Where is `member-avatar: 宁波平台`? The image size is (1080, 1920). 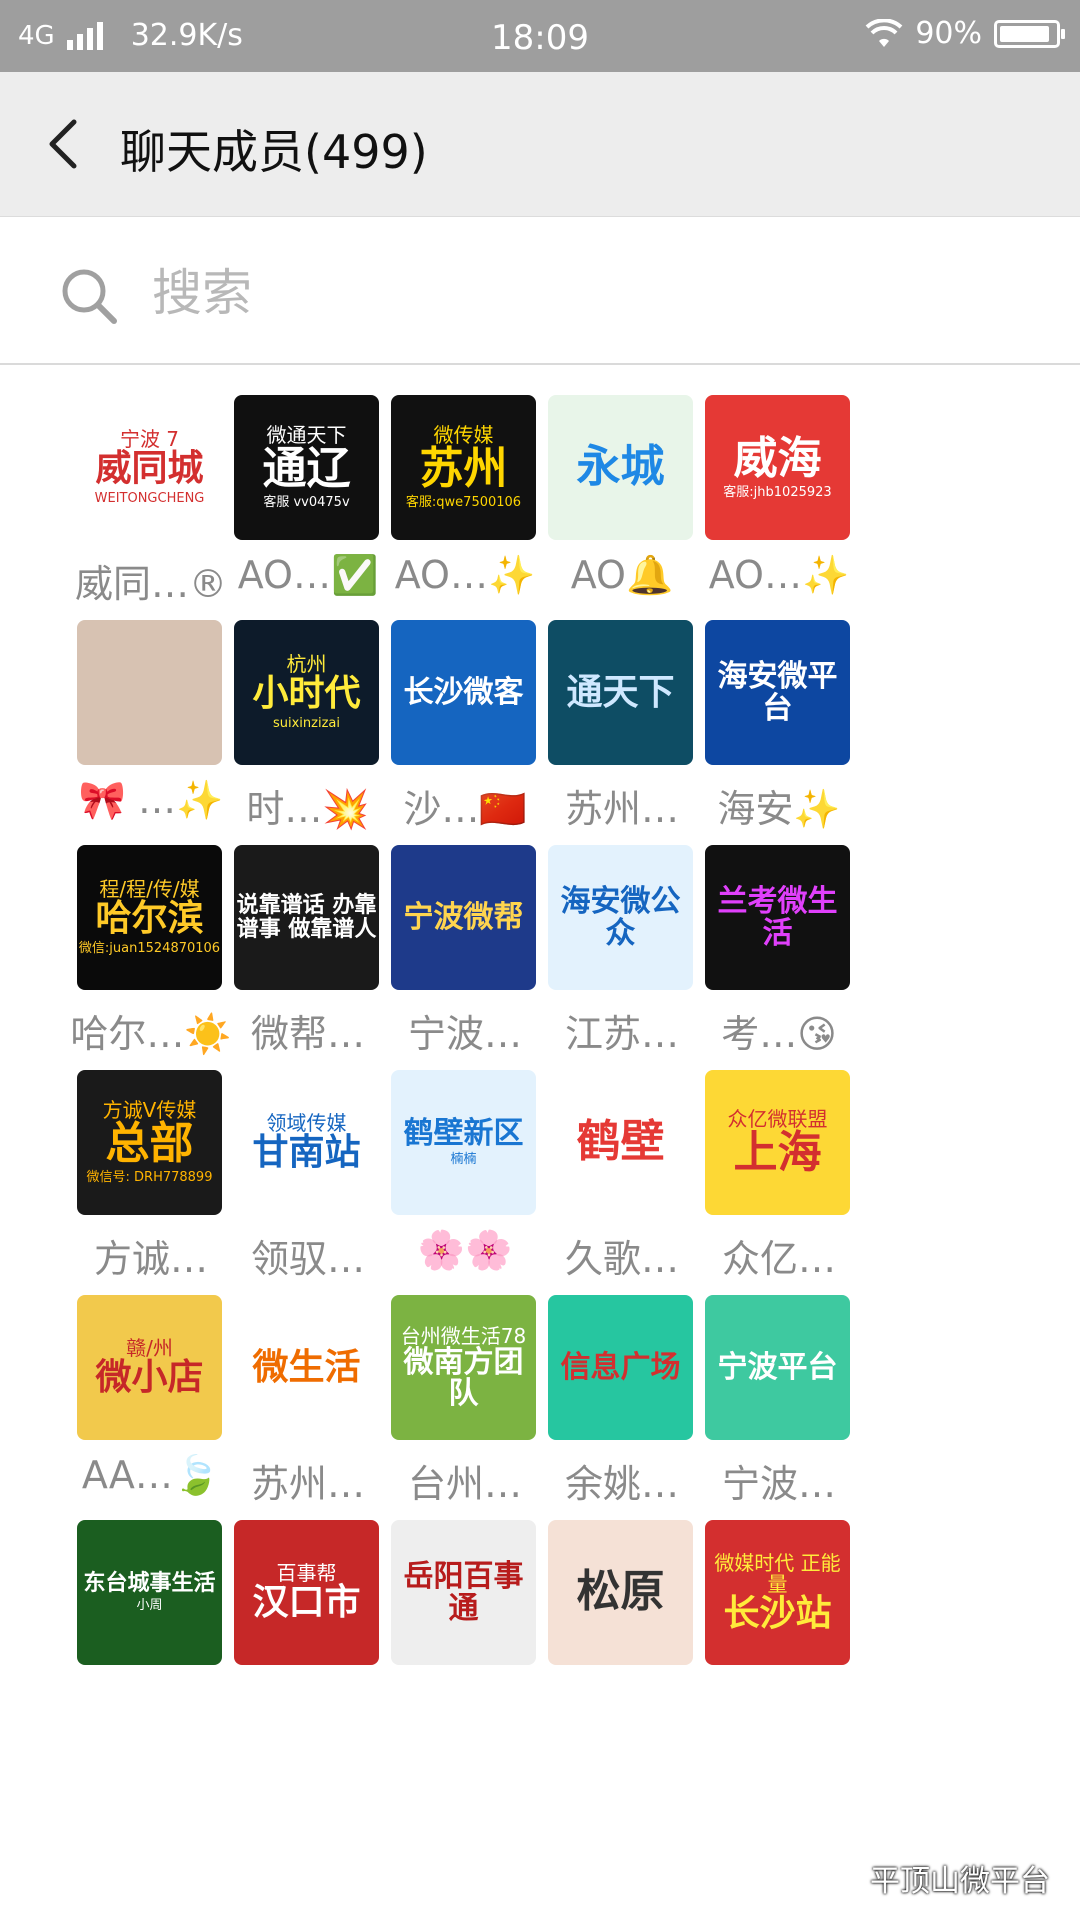
member-avatar: 宁波平台 is located at coordinates (777, 1367).